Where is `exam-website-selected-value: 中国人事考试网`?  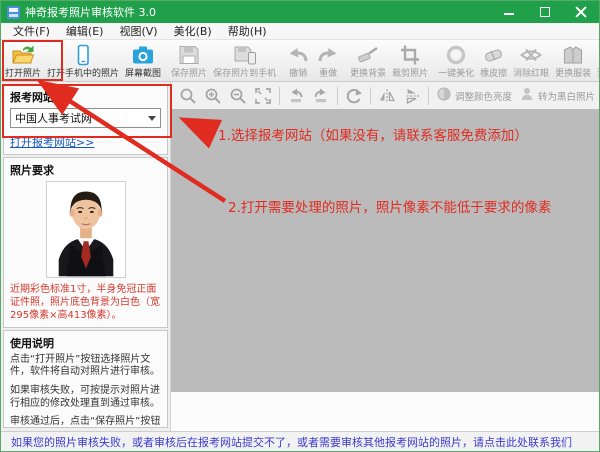
exam-website-selected-value: 中国人事考试网 is located at coordinates (53, 118).